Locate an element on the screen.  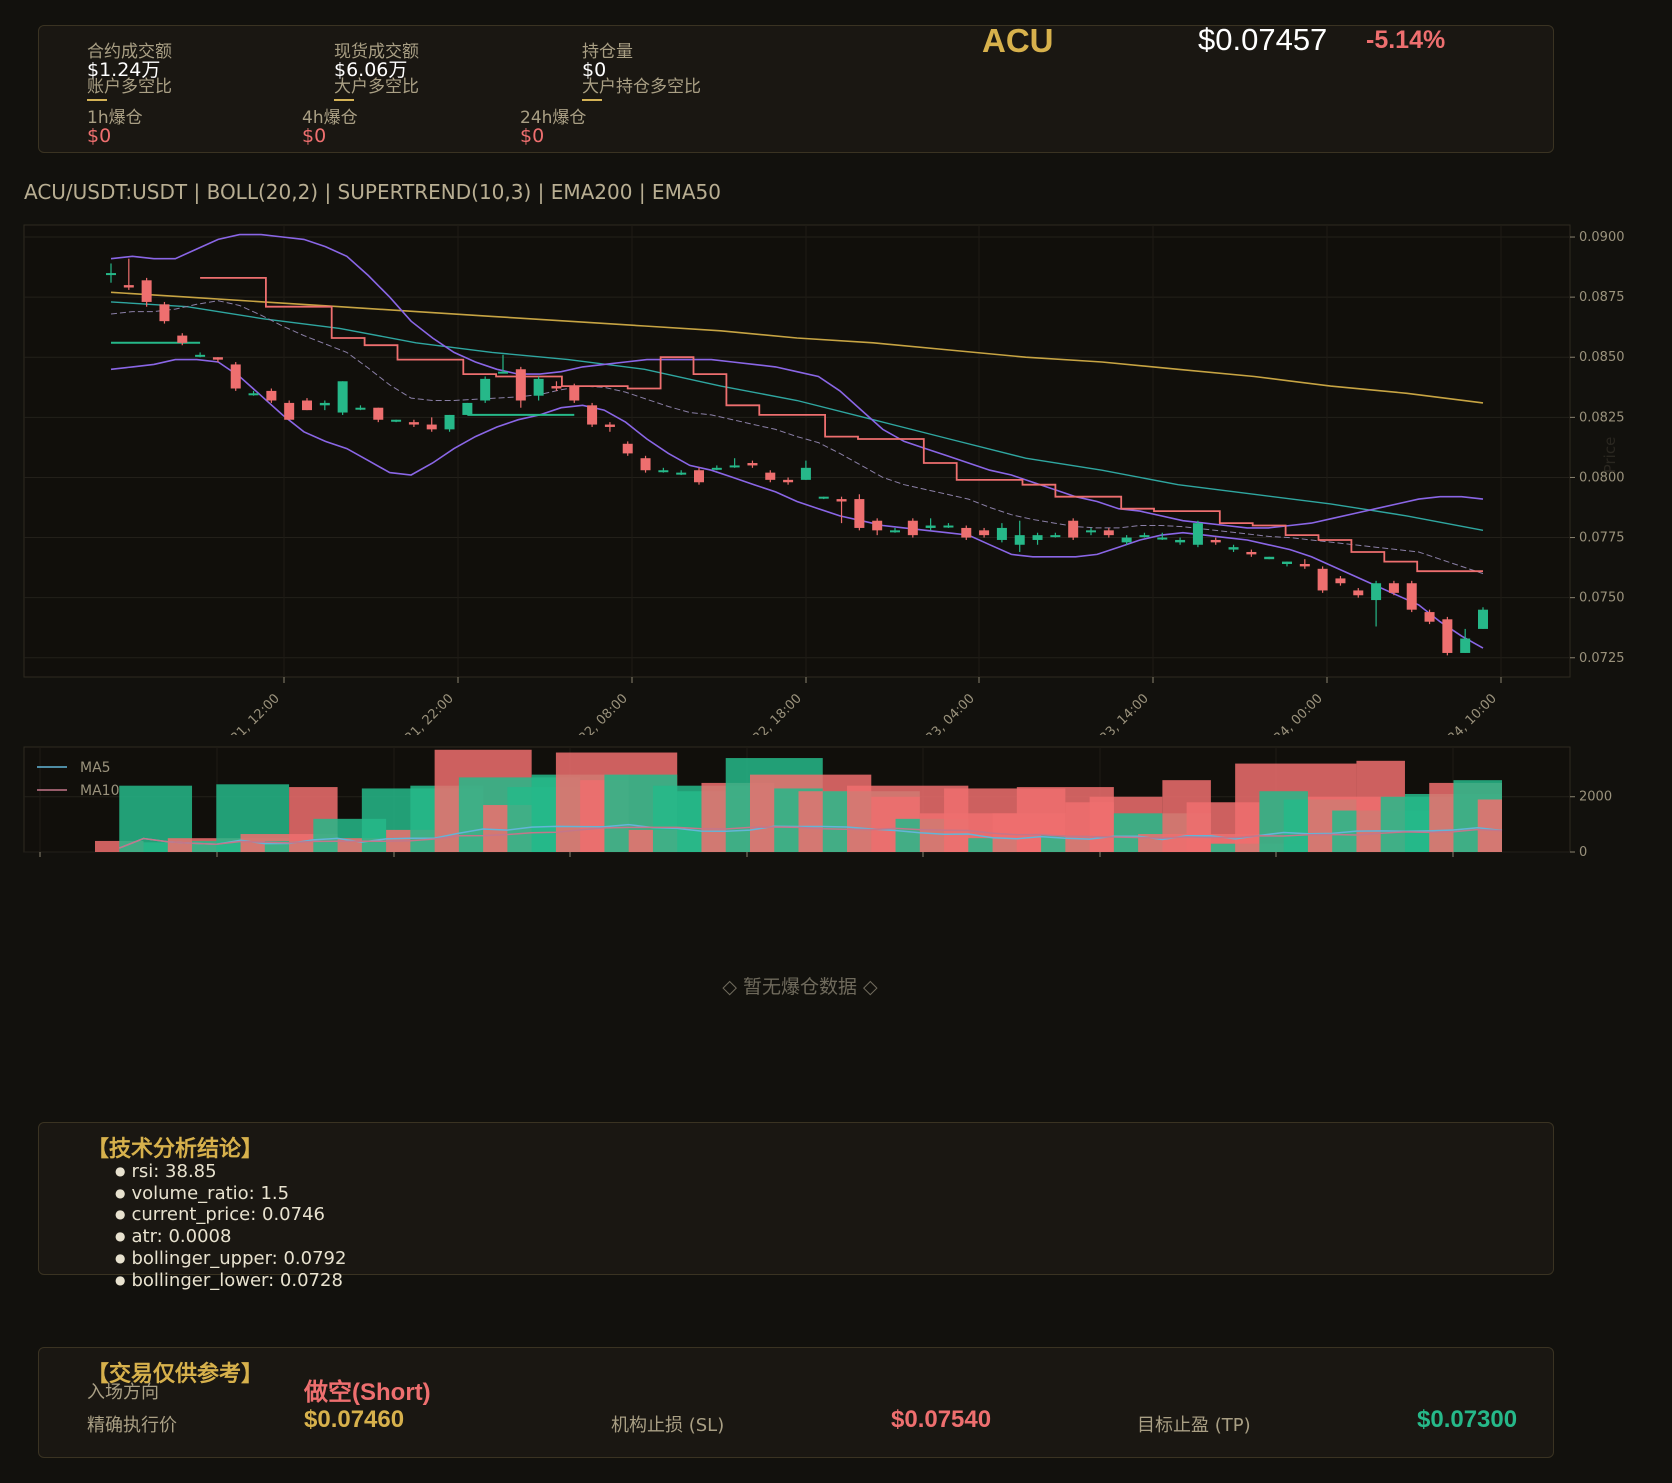
legend-label: MA5 is located at coordinates (95, 768).